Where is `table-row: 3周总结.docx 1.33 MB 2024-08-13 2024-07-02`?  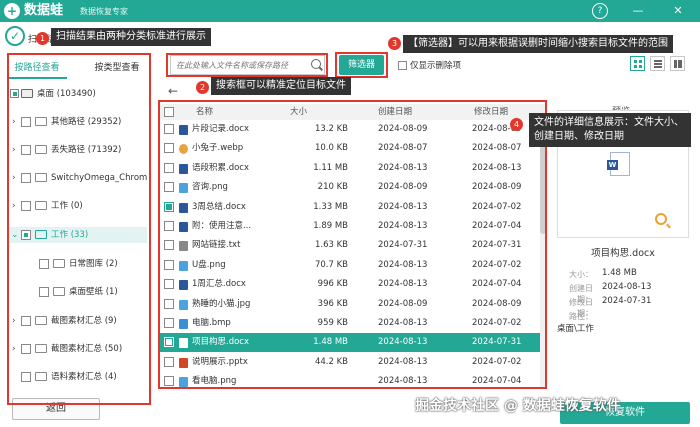 table-row: 3周总结.docx 1.33 MB 2024-08-13 2024-07-02 is located at coordinates (350, 207).